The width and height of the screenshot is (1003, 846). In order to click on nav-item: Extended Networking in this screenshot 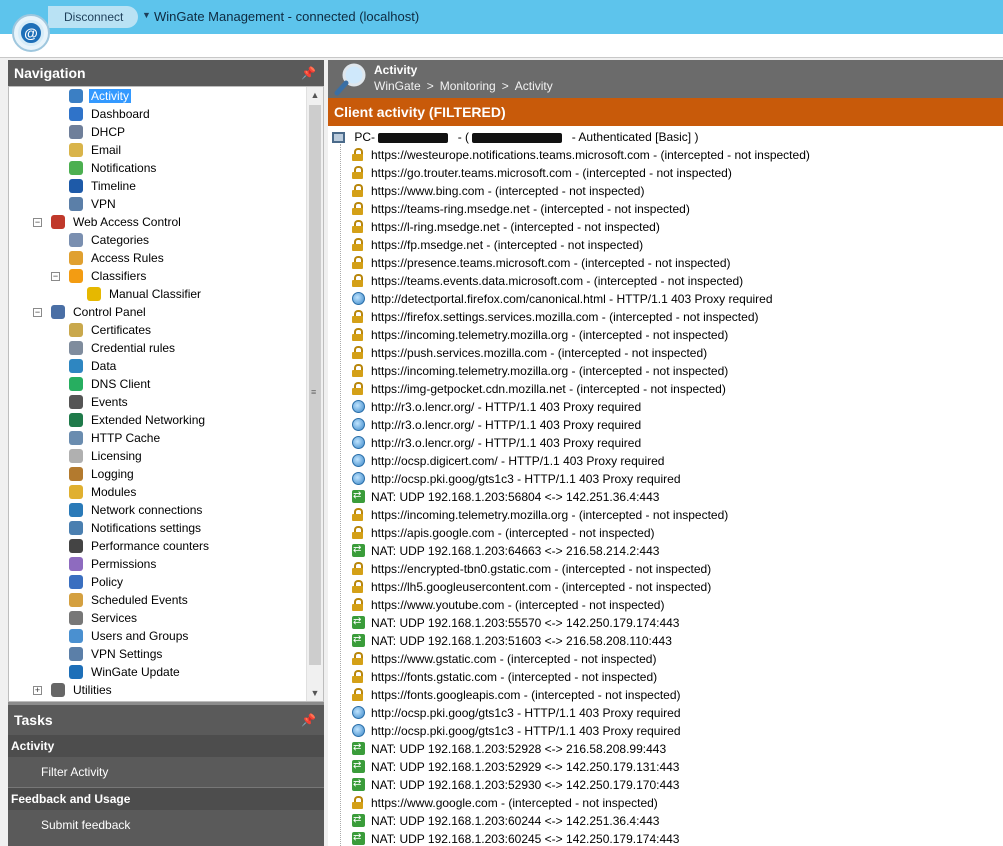, I will do `click(138, 420)`.